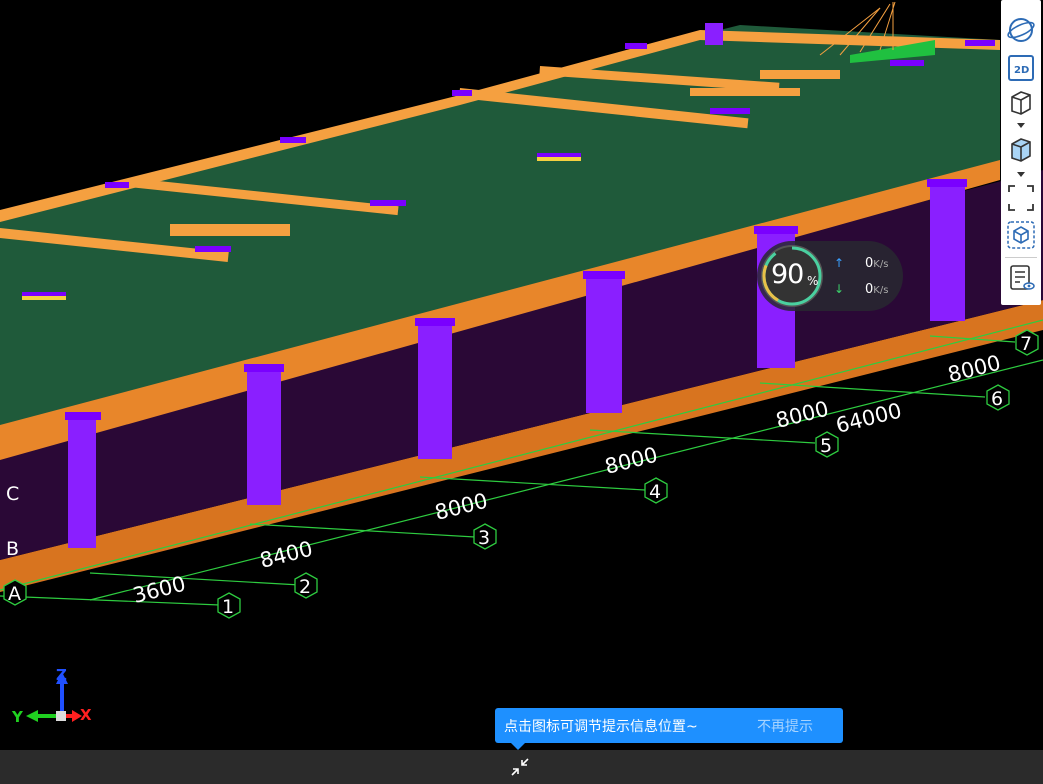  What do you see at coordinates (228, 607) in the screenshot?
I see `svg-text: 1` at bounding box center [228, 607].